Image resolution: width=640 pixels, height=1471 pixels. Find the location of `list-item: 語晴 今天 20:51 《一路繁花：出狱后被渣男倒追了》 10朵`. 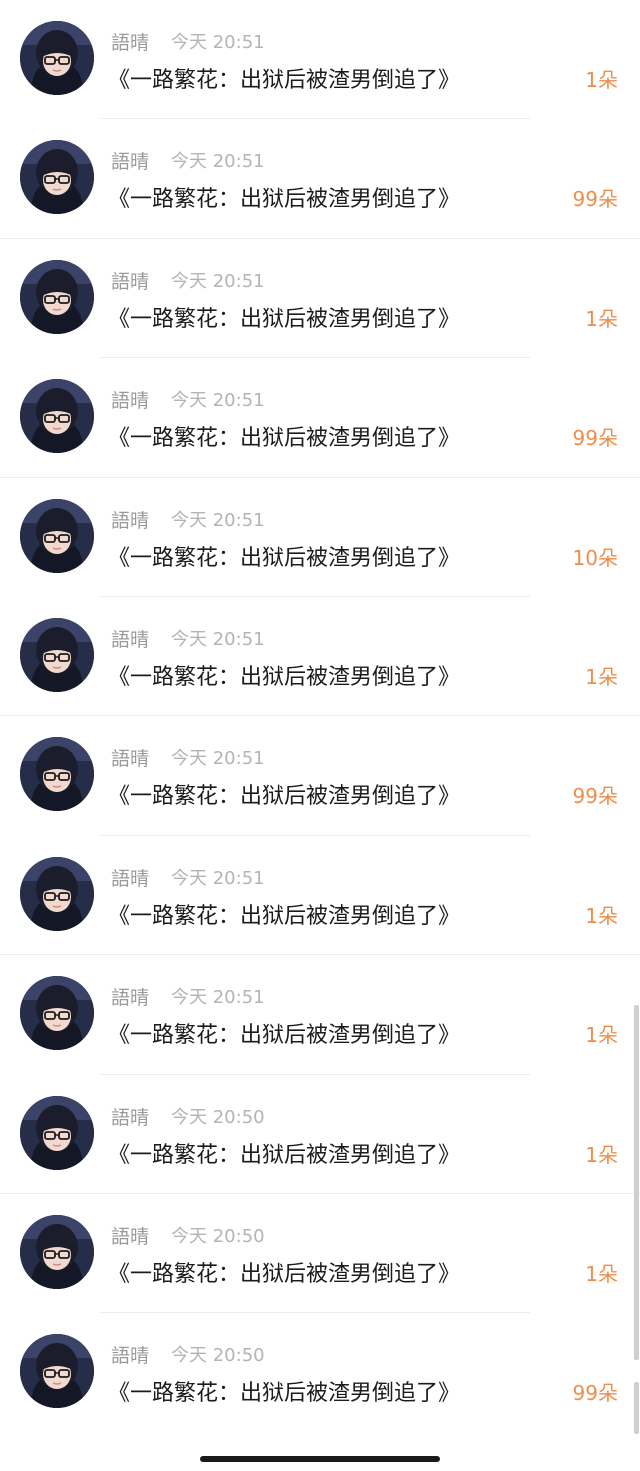

list-item: 語晴 今天 20:51 《一路繁花：出狱后被渣男倒追了》 10朵 is located at coordinates (320, 537).